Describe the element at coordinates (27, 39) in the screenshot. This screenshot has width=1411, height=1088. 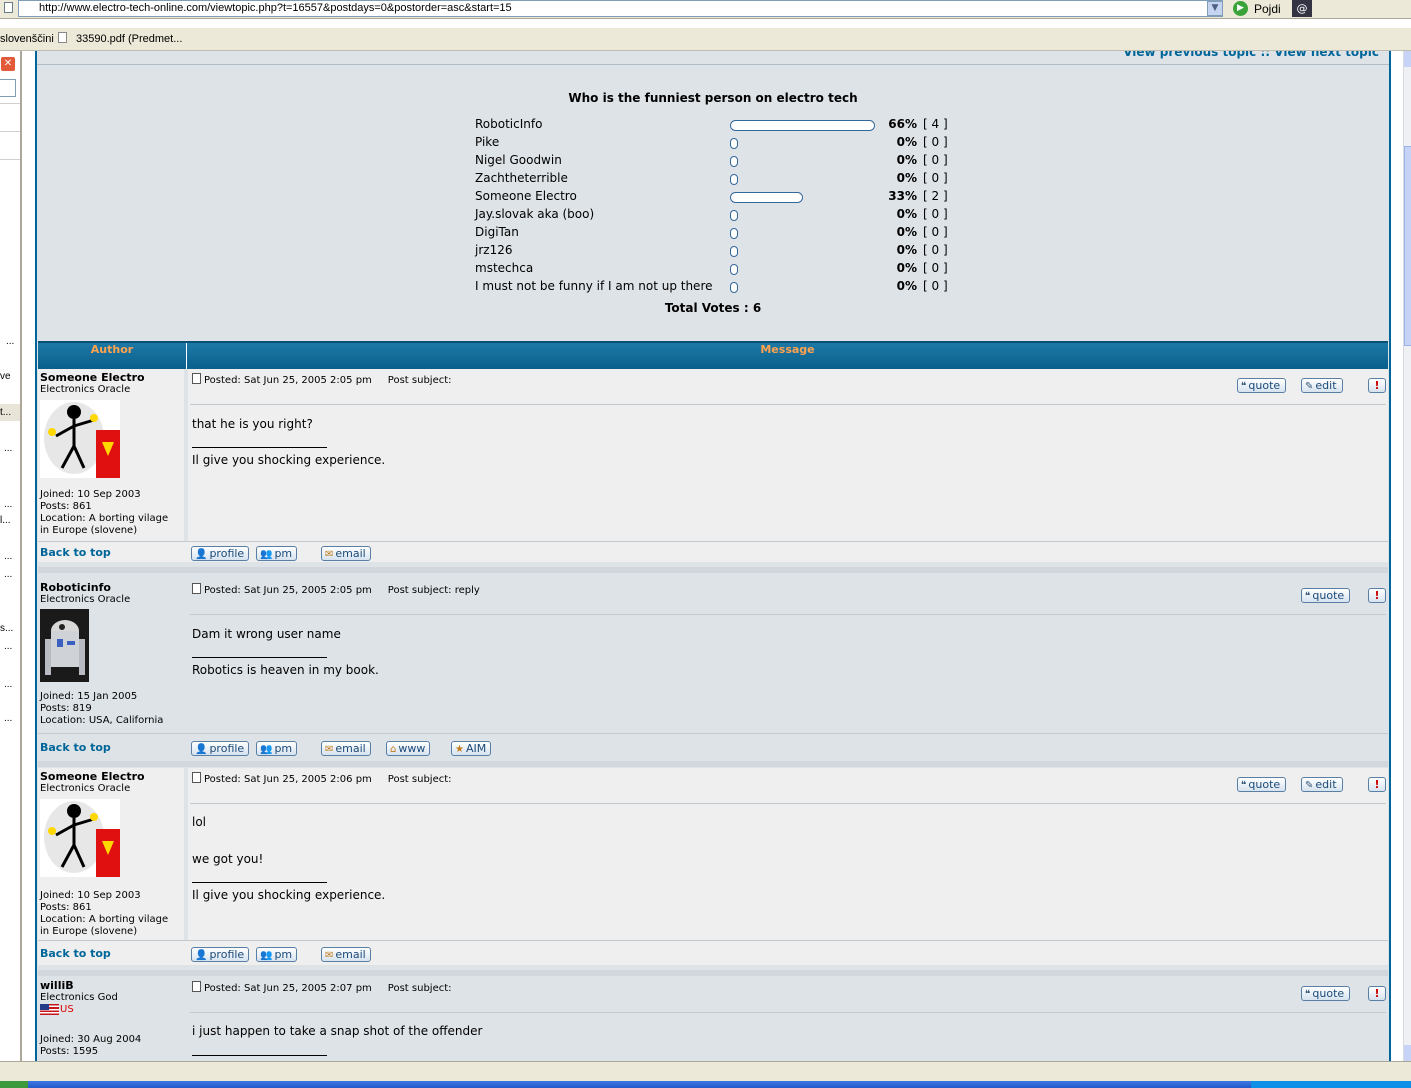
I see `bookmark-item: slovenščini` at that location.